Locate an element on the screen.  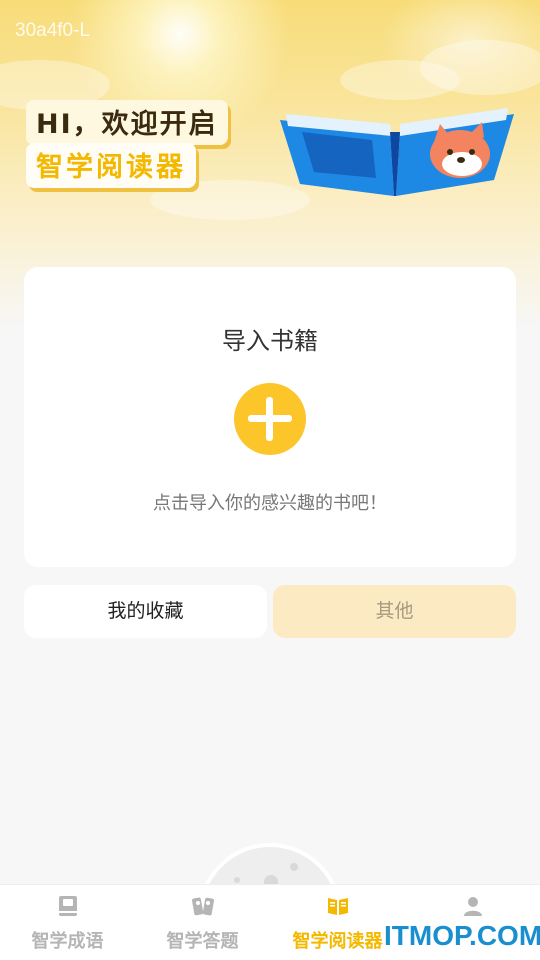
app-title-banner: 智学阅读器 is located at coordinates (111, 165).